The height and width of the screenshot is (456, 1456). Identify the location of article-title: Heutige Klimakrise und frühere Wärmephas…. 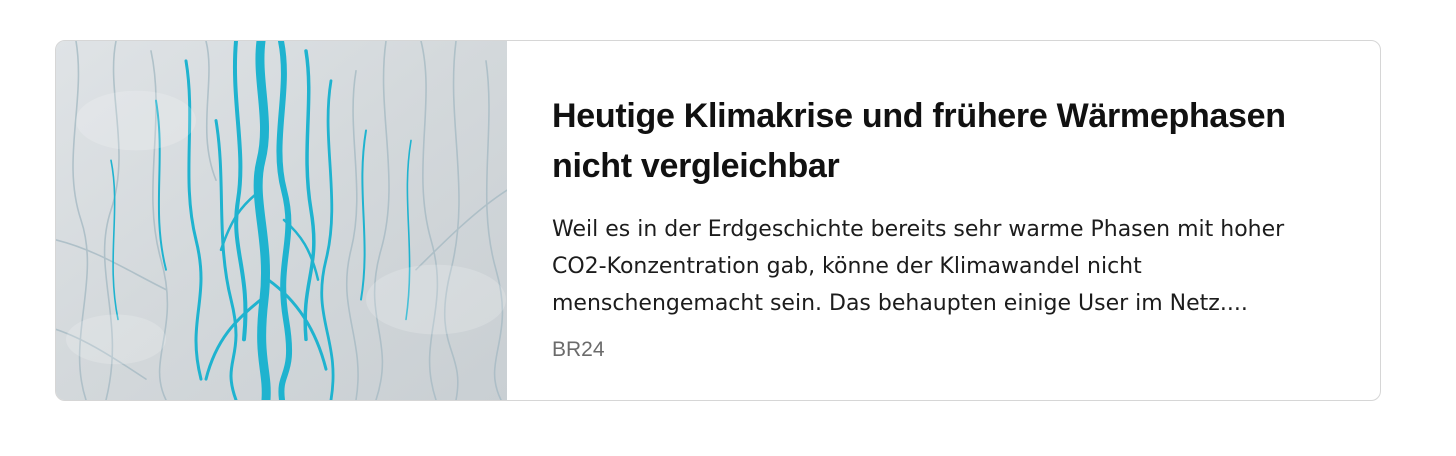
(946, 141).